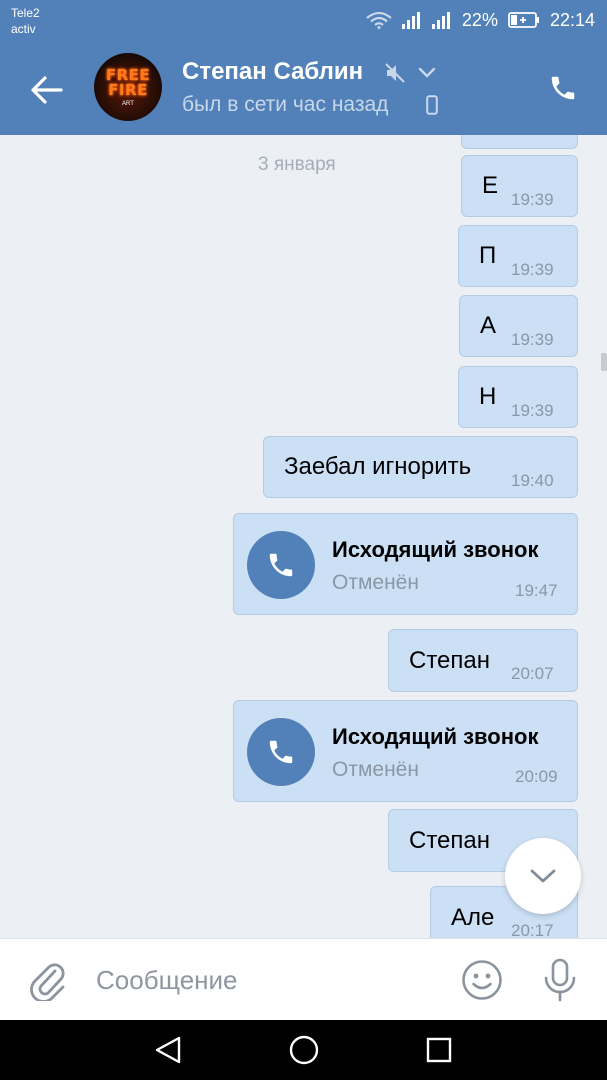  What do you see at coordinates (518, 256) in the screenshot?
I see `message-bubble: П 19:39` at bounding box center [518, 256].